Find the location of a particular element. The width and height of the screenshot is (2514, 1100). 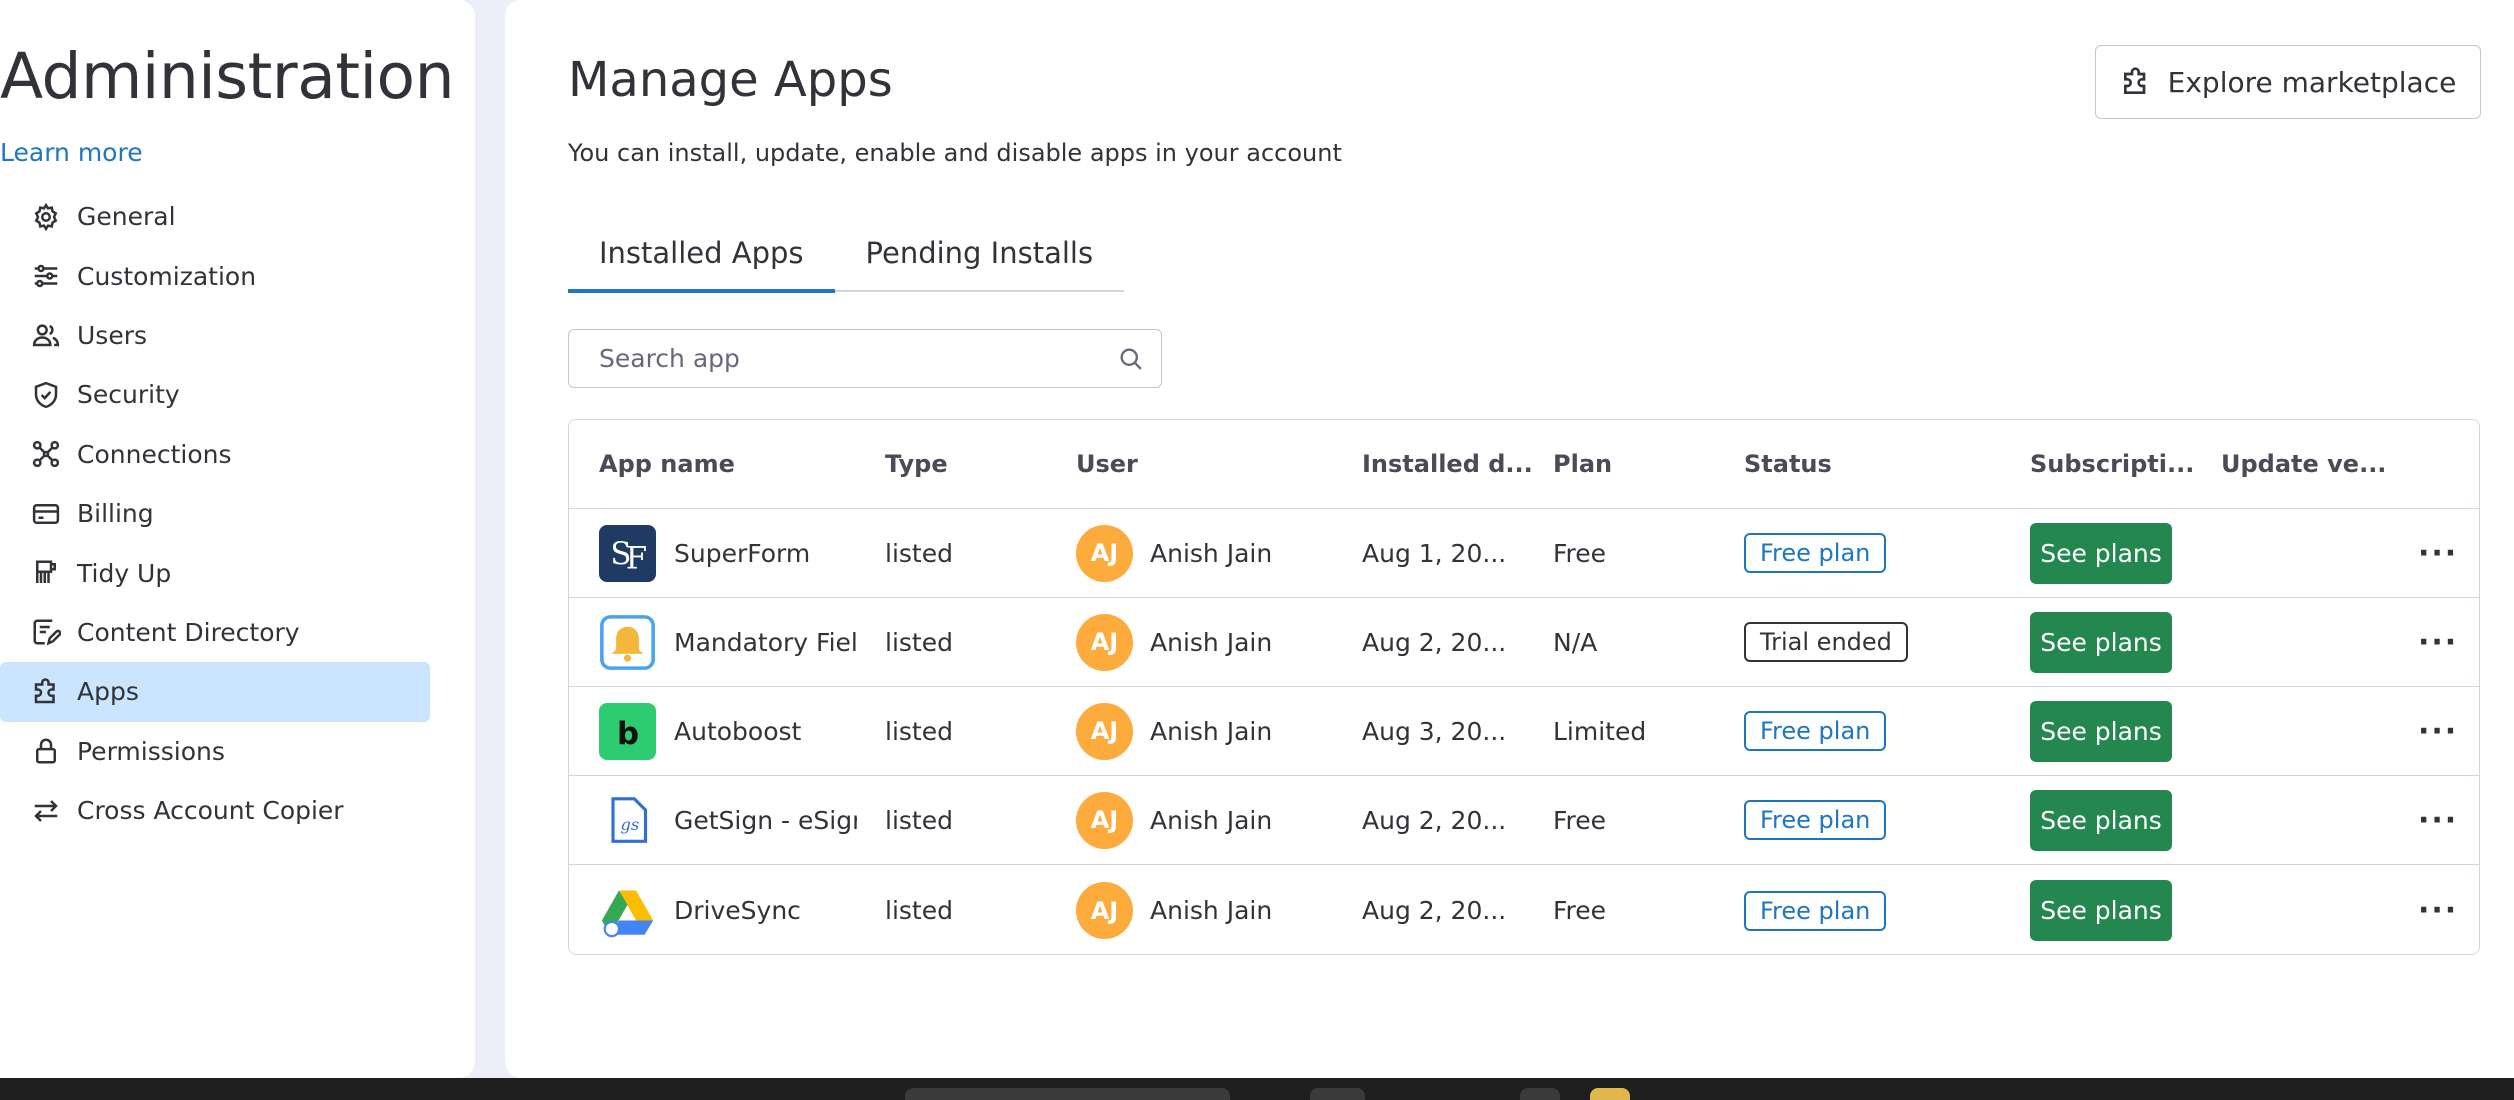

sidebar-item-security: Security is located at coordinates (215, 394).